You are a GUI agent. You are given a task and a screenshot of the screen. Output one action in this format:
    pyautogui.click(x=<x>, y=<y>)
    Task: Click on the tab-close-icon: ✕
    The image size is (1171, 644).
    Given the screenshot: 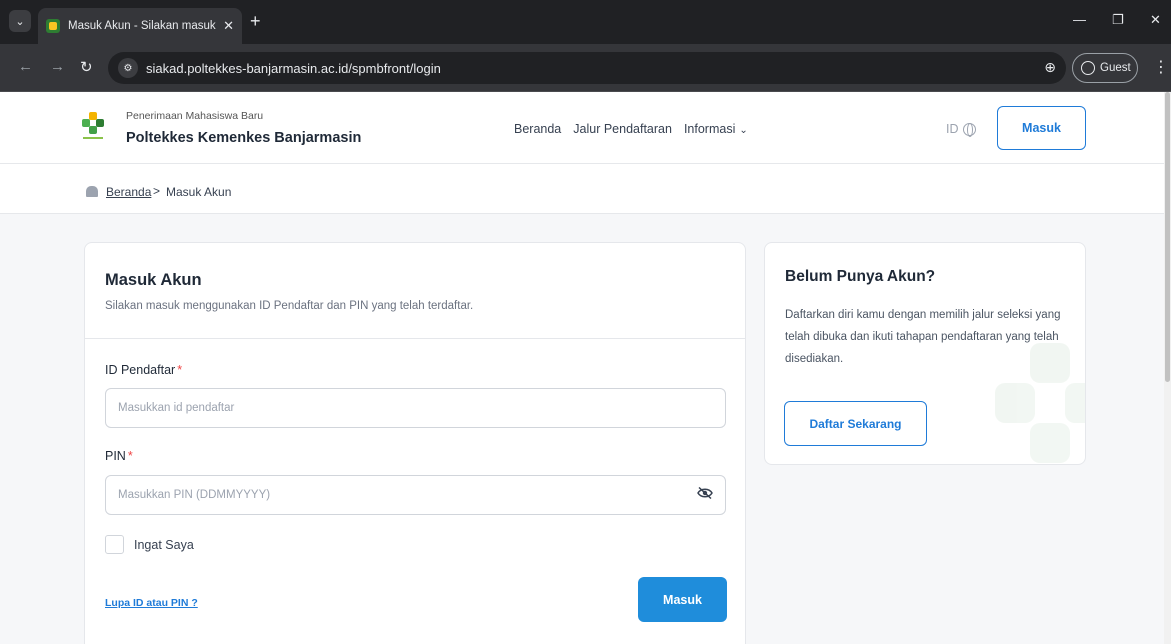 What is the action you would take?
    pyautogui.click(x=228, y=26)
    